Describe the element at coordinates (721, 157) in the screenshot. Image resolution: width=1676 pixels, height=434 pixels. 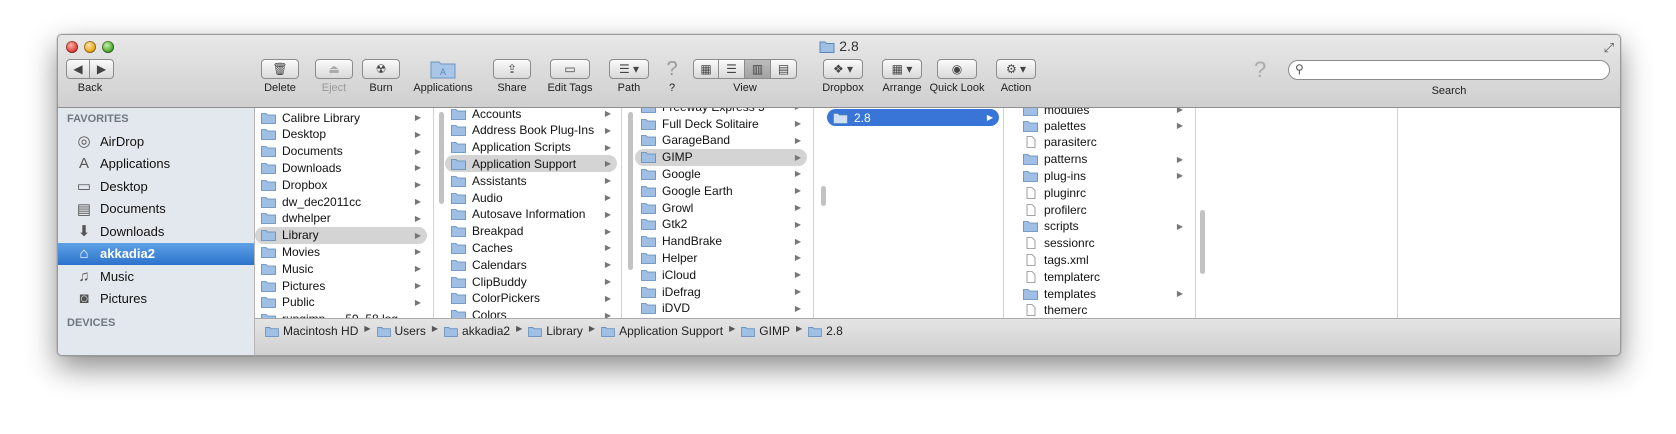
I see `list-item: GIMP ▶` at that location.